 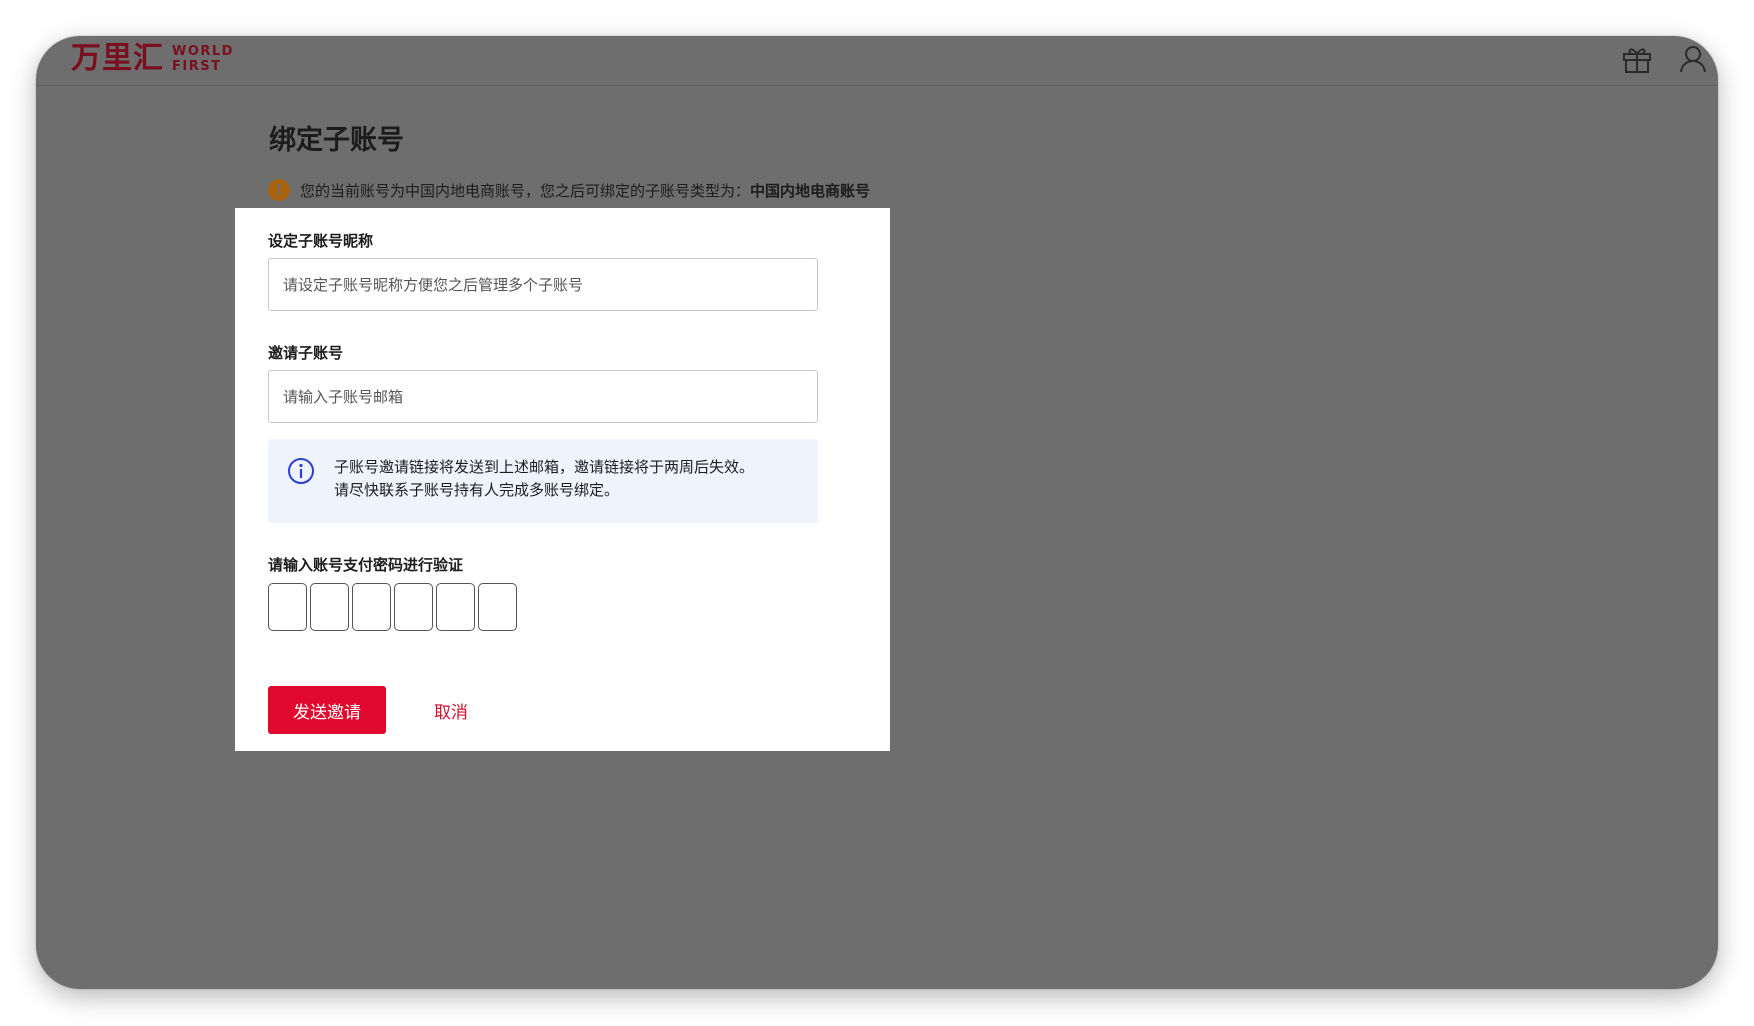 I want to click on logo-english: WORLD FIRST, so click(x=203, y=59).